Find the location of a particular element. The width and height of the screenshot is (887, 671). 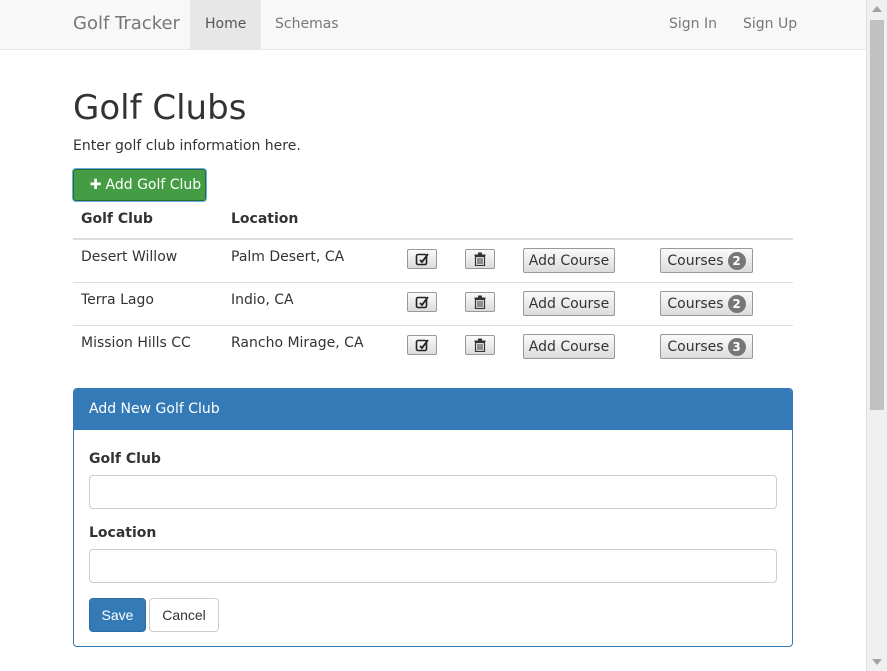

location-label: Location is located at coordinates (123, 533).